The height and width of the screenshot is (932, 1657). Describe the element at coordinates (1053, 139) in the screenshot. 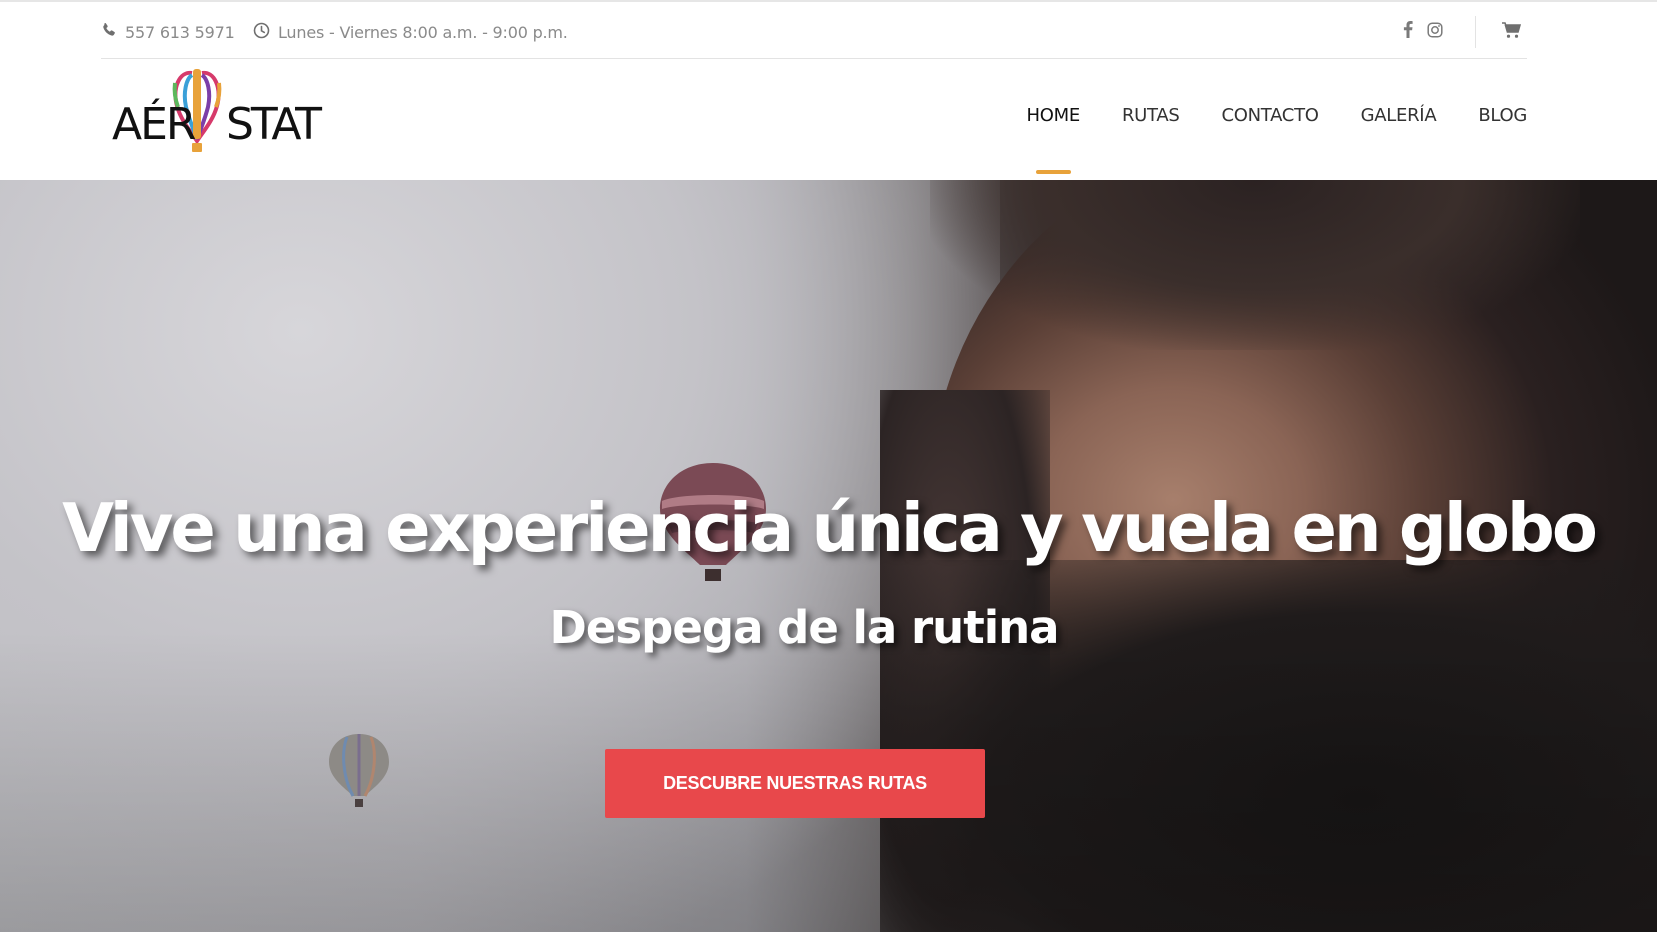

I see `nav-item-home: HOME` at that location.